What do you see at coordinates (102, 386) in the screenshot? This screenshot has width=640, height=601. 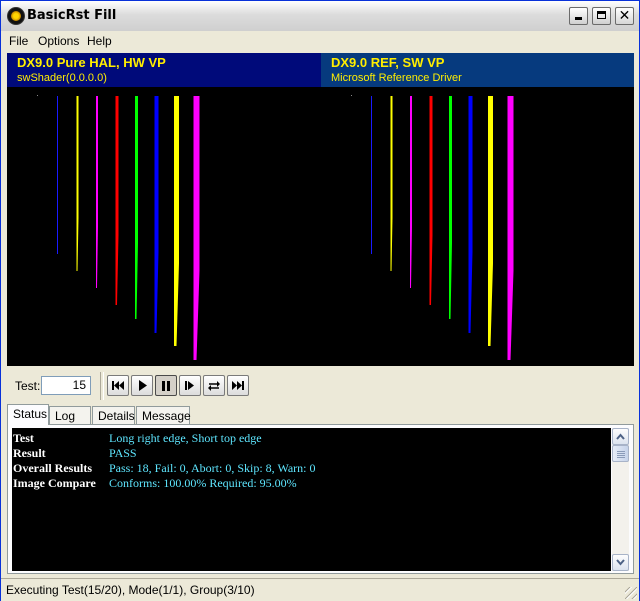 I see `toolbar-divider` at bounding box center [102, 386].